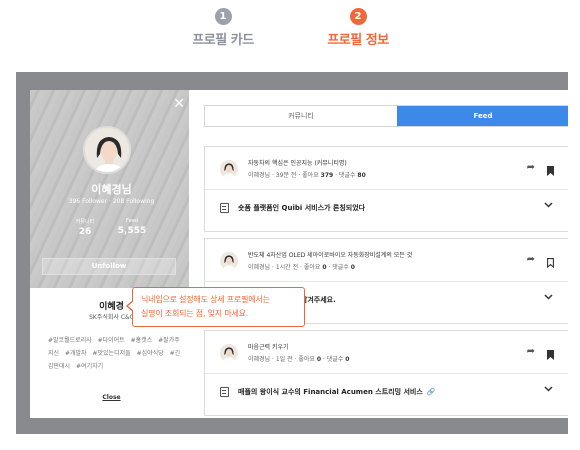 This screenshot has height=450, width=580. Describe the element at coordinates (286, 175) in the screenshot. I see `post-time: 39분 전` at that location.